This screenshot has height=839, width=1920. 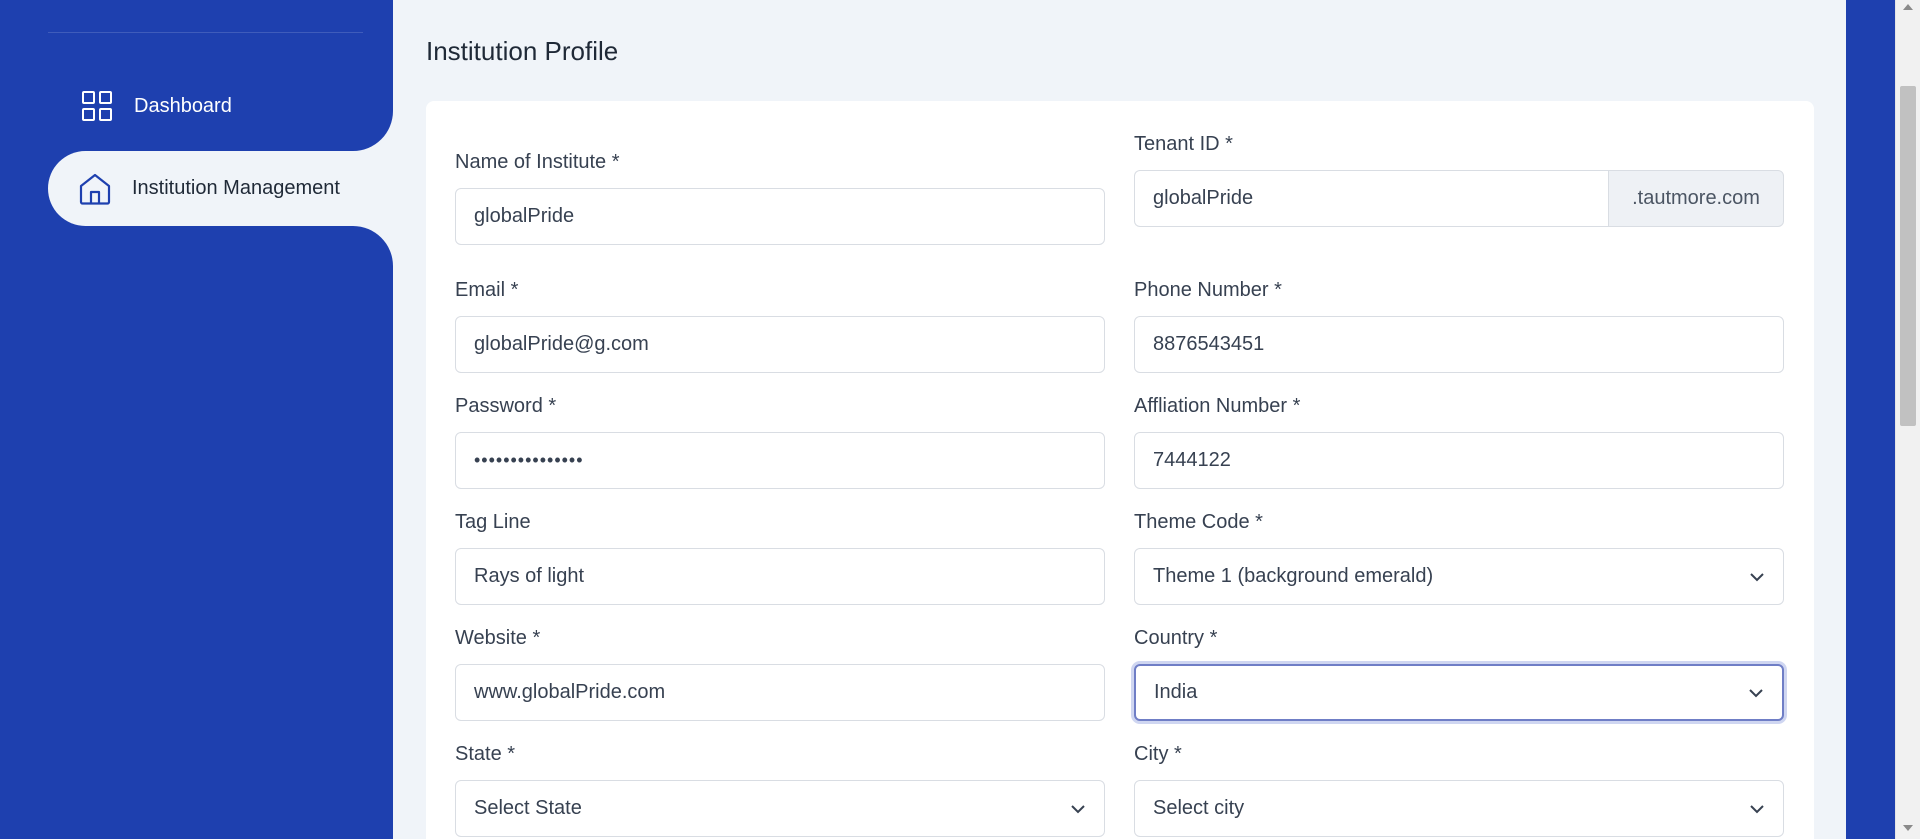 What do you see at coordinates (1176, 638) in the screenshot?
I see `country-label: Country *` at bounding box center [1176, 638].